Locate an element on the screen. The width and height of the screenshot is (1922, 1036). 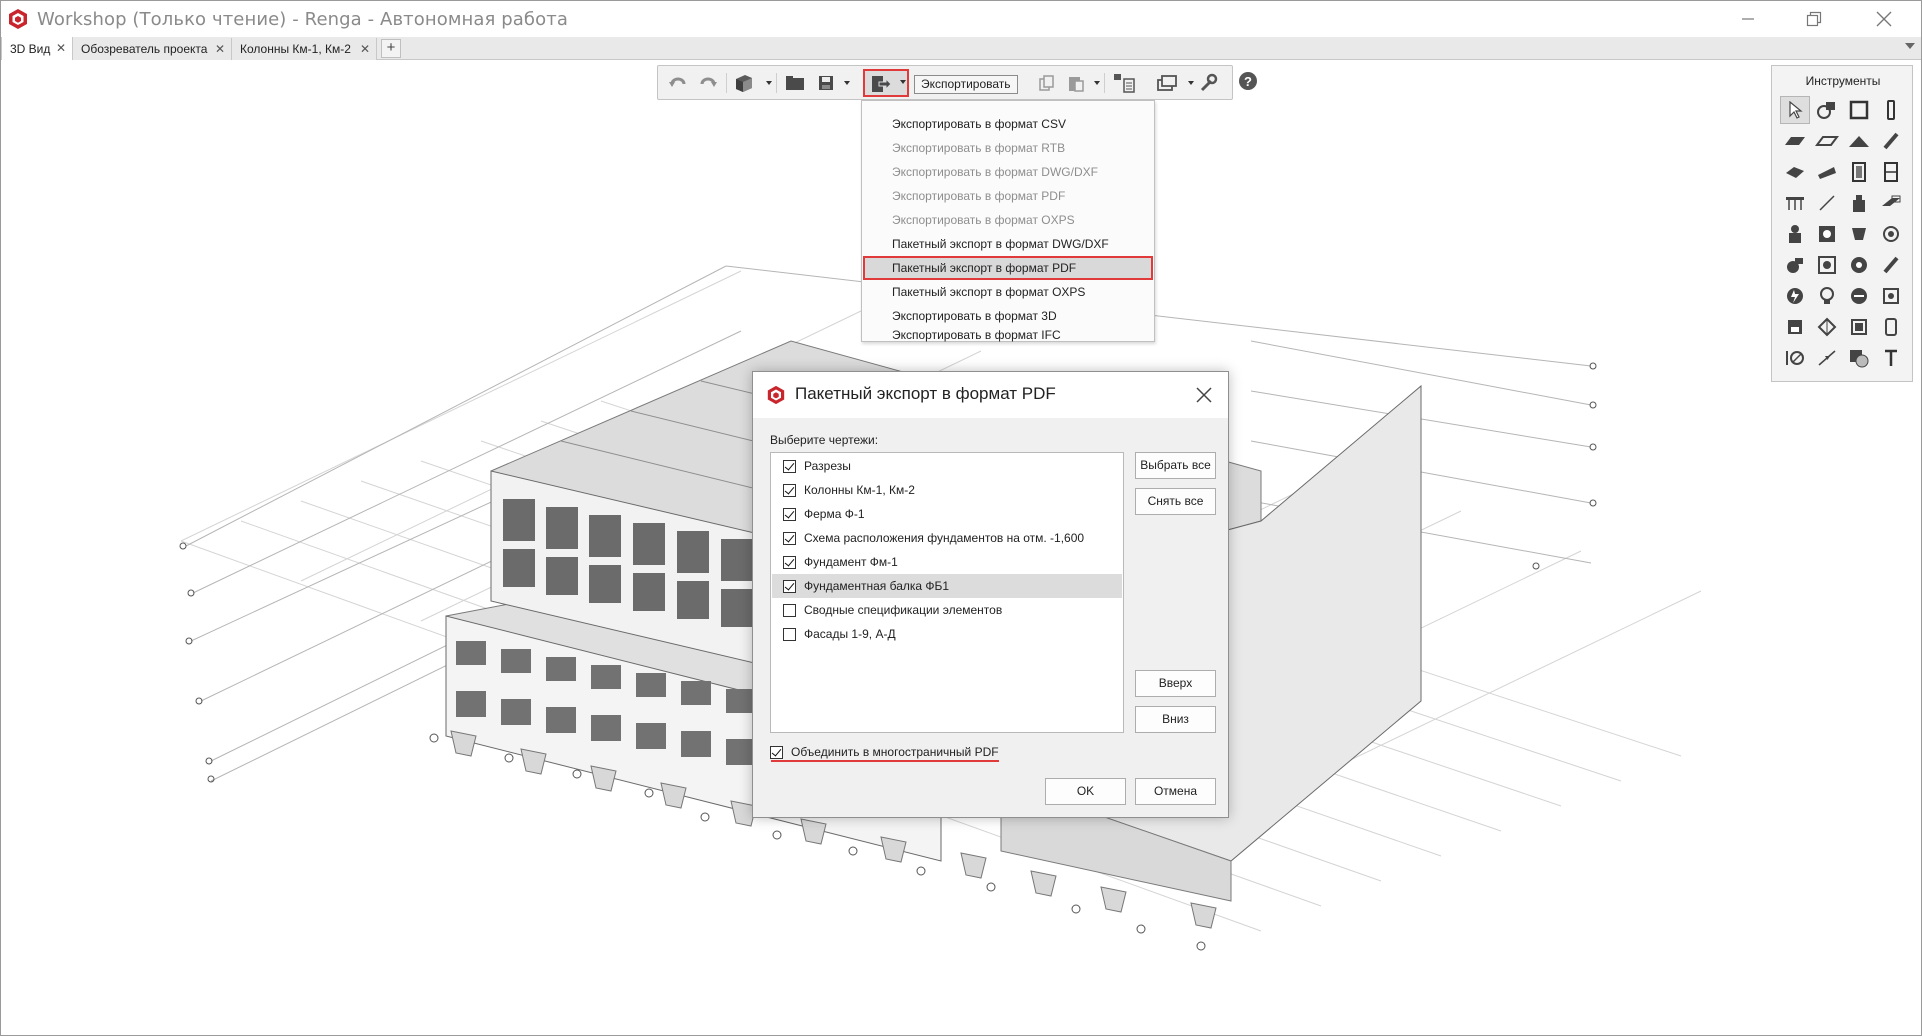
move-down-button: Вниз is located at coordinates (1175, 719).